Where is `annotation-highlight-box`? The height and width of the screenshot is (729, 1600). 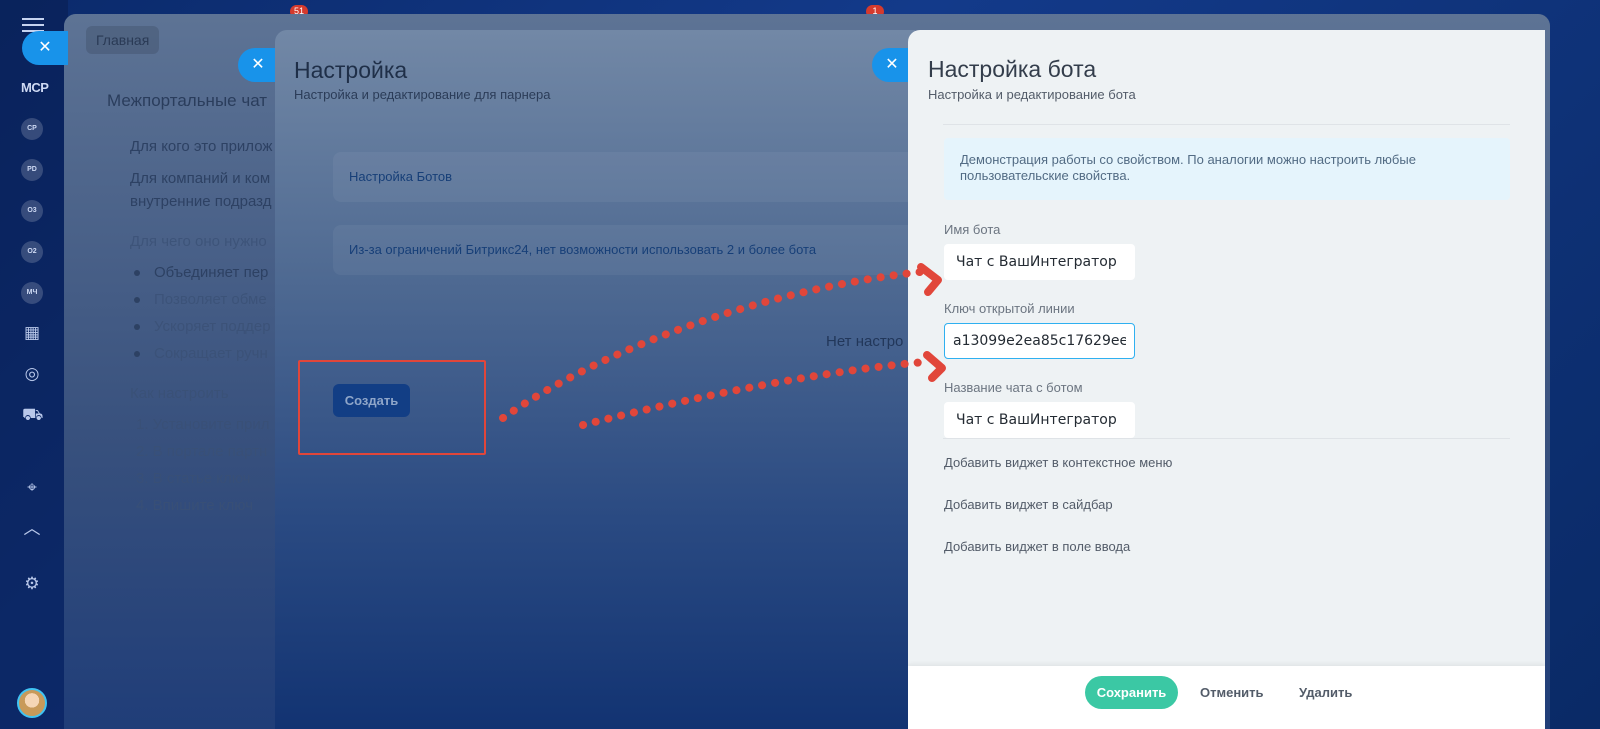 annotation-highlight-box is located at coordinates (392, 407).